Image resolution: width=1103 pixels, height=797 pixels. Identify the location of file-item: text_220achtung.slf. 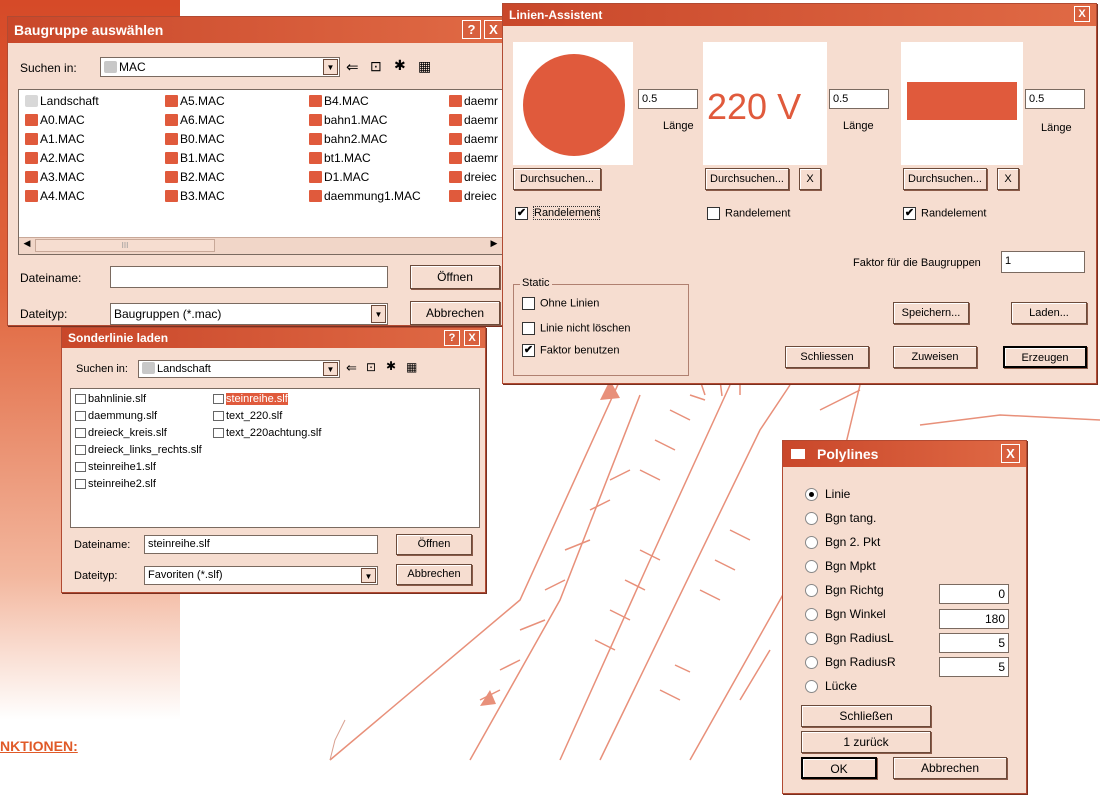
(267, 433).